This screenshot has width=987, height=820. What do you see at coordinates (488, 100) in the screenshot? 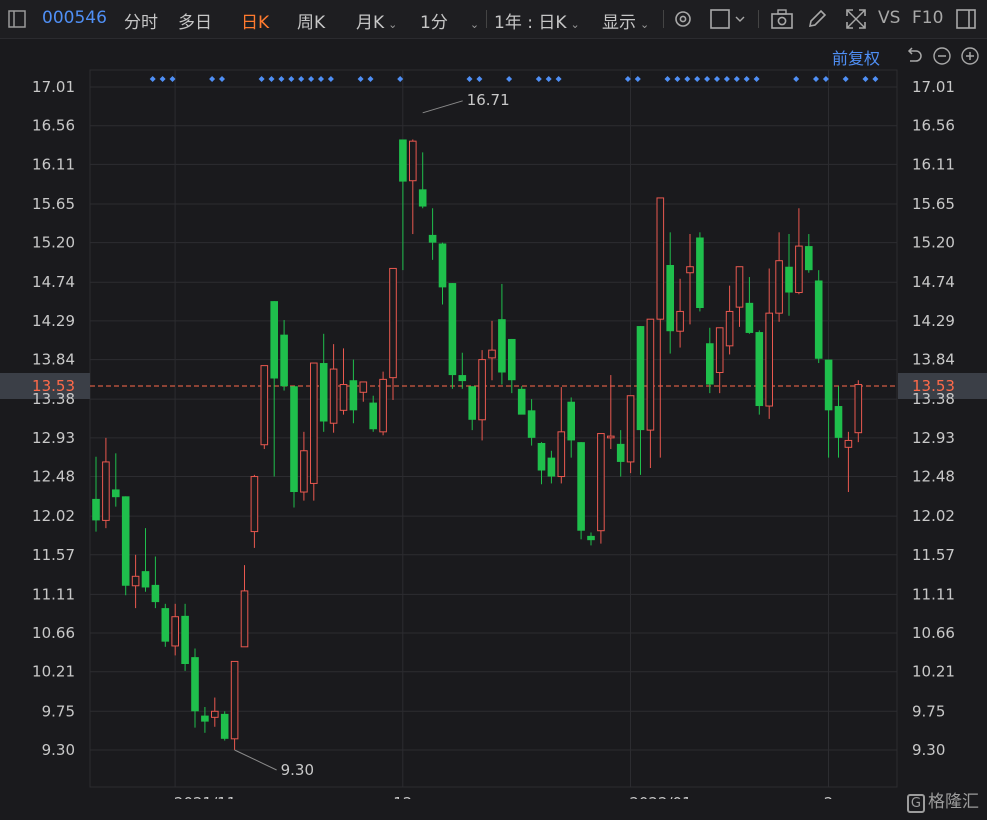
I see `max-price-label: 16.71` at bounding box center [488, 100].